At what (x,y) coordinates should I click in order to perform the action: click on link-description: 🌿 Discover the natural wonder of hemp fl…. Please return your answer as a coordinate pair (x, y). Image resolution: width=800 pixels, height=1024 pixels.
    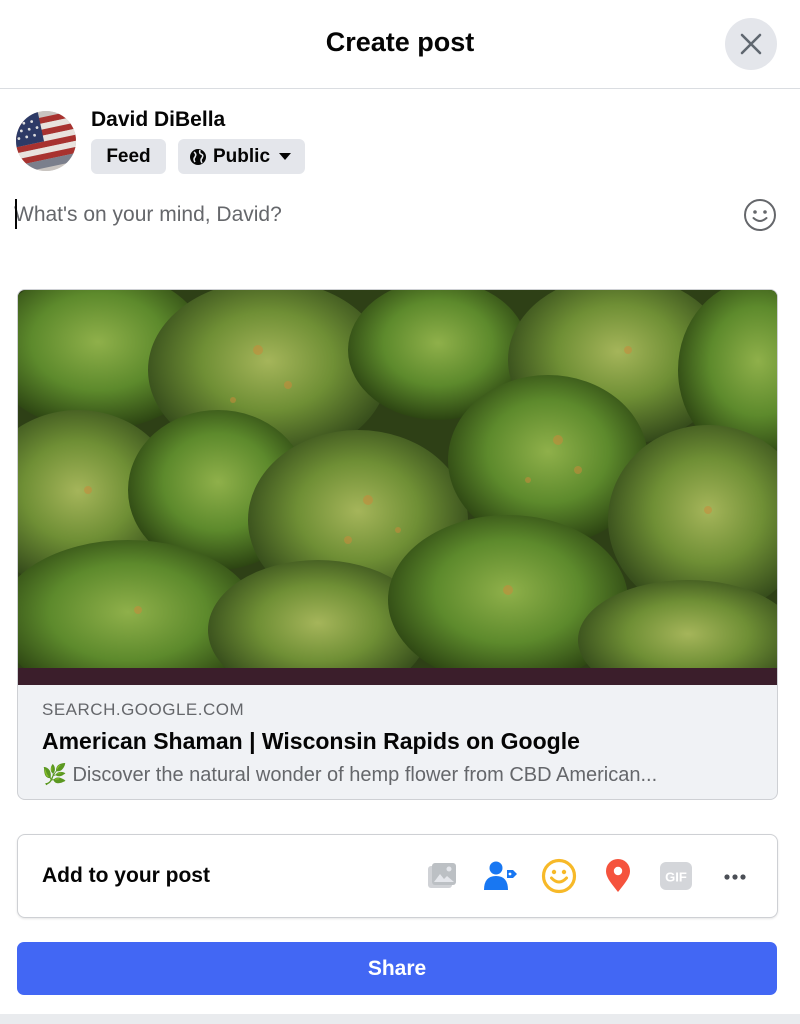
    Looking at the image, I should click on (350, 775).